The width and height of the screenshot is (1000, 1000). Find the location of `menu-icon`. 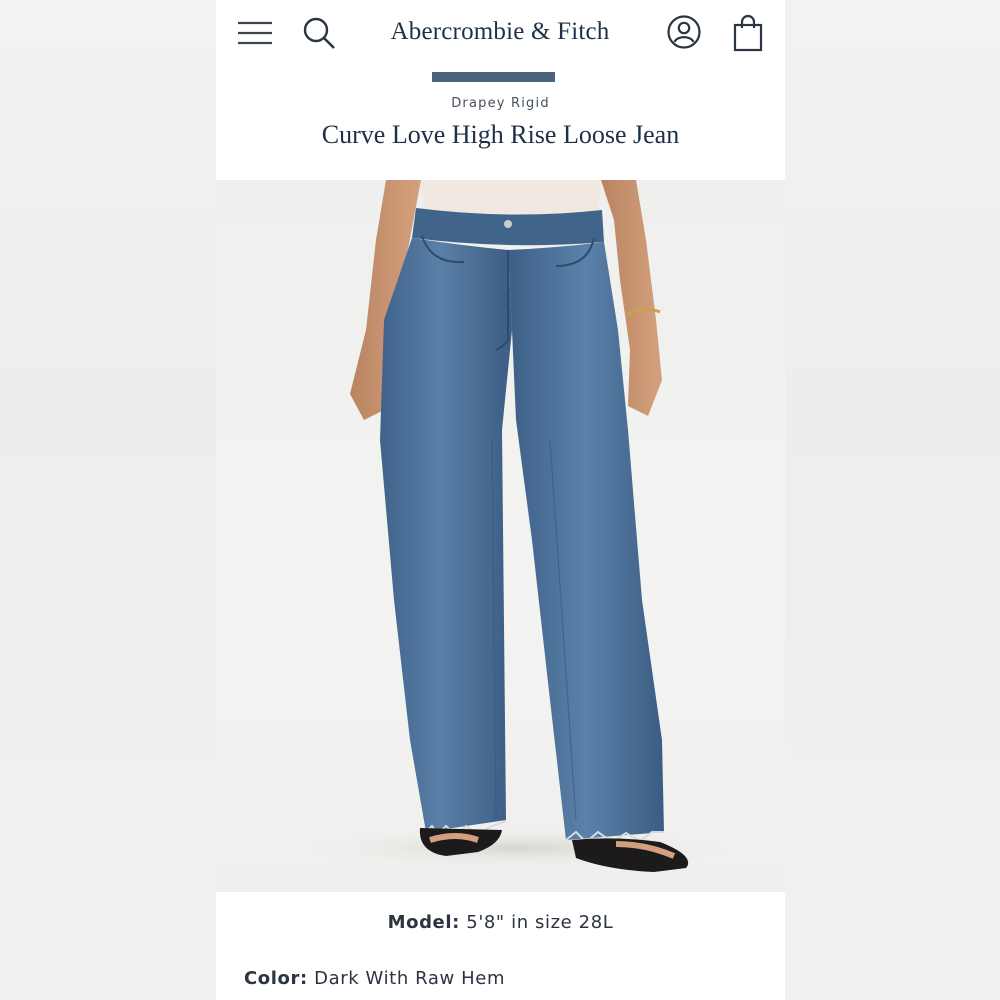

menu-icon is located at coordinates (255, 33).